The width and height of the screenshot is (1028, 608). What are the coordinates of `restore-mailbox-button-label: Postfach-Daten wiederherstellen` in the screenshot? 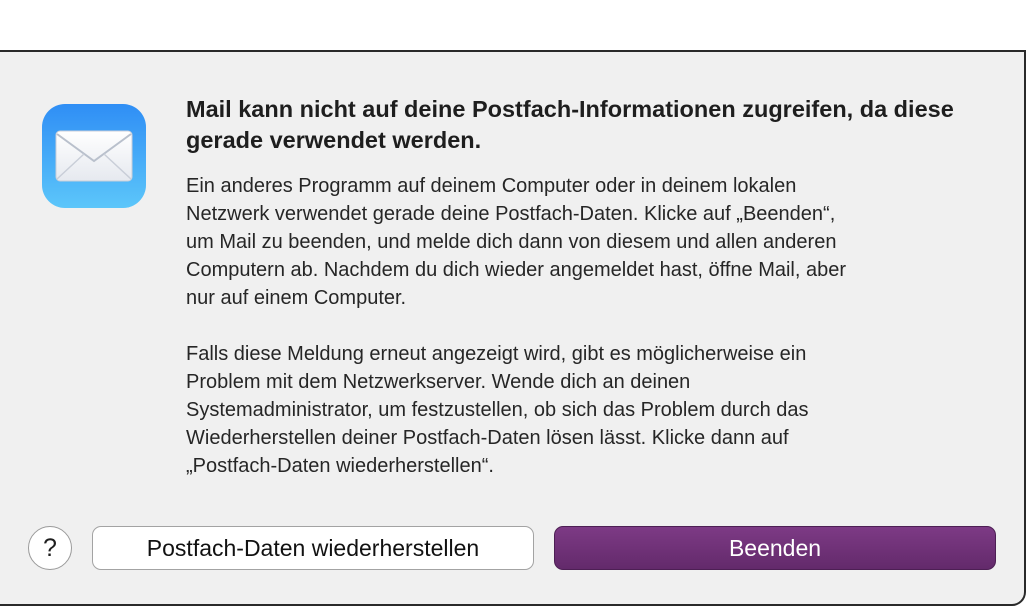 It's located at (313, 547).